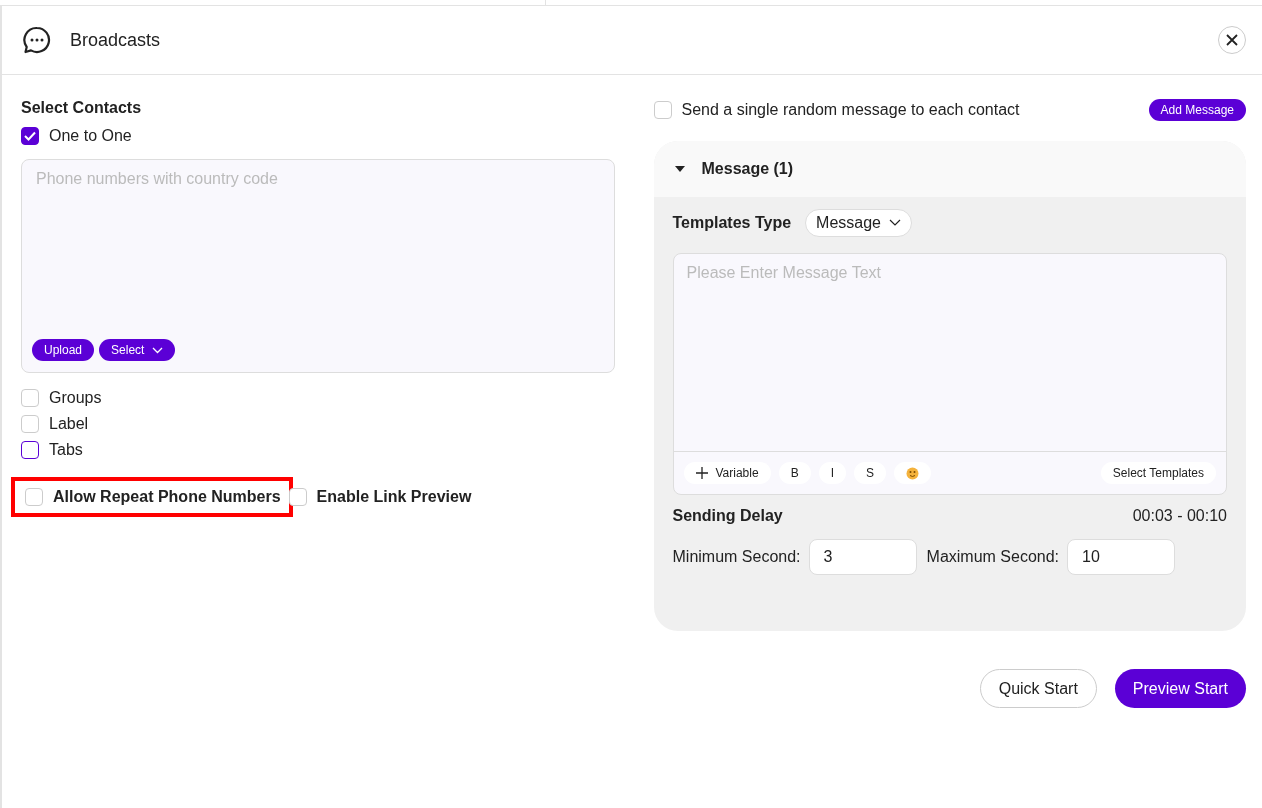 The image size is (1262, 808). Describe the element at coordinates (794, 473) in the screenshot. I see `format-button: B` at that location.